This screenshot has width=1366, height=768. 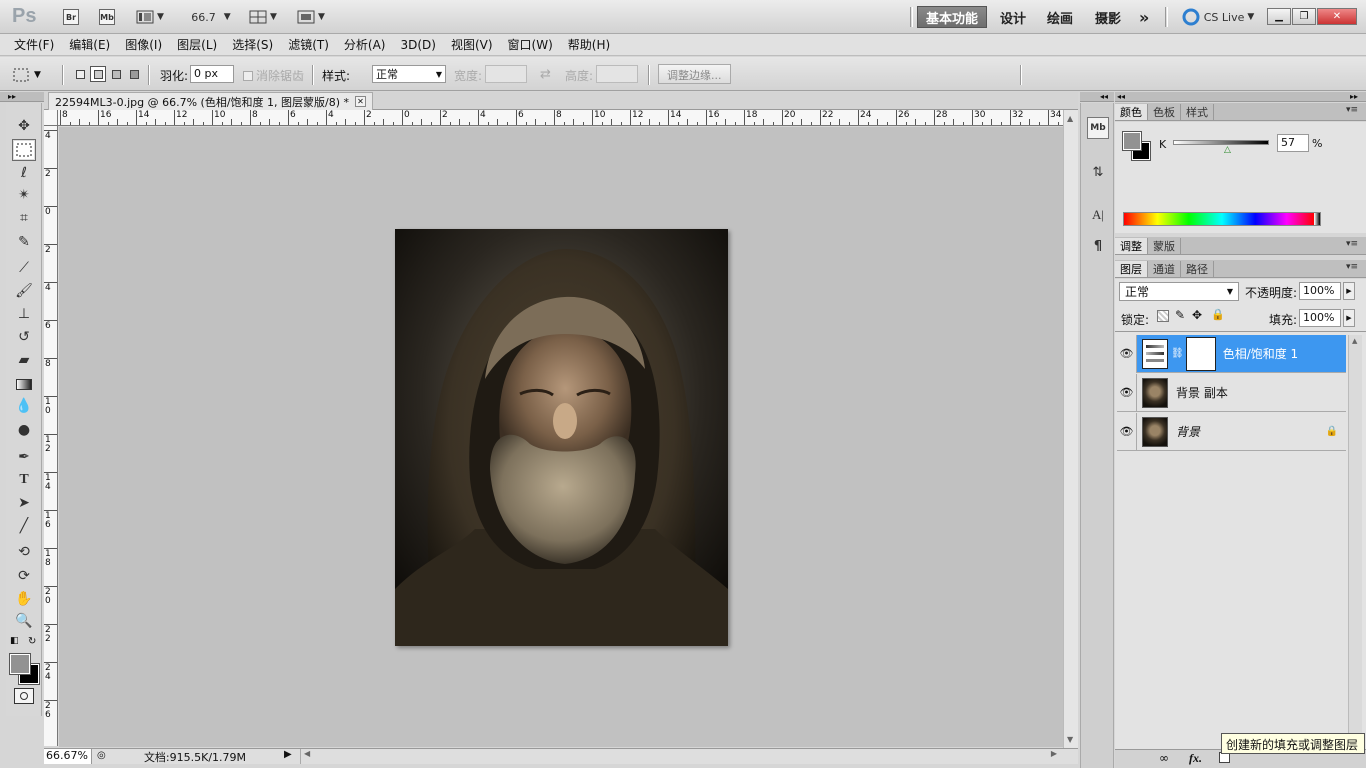 I want to click on layer-mask-thumbnail, so click(x=1200, y=353).